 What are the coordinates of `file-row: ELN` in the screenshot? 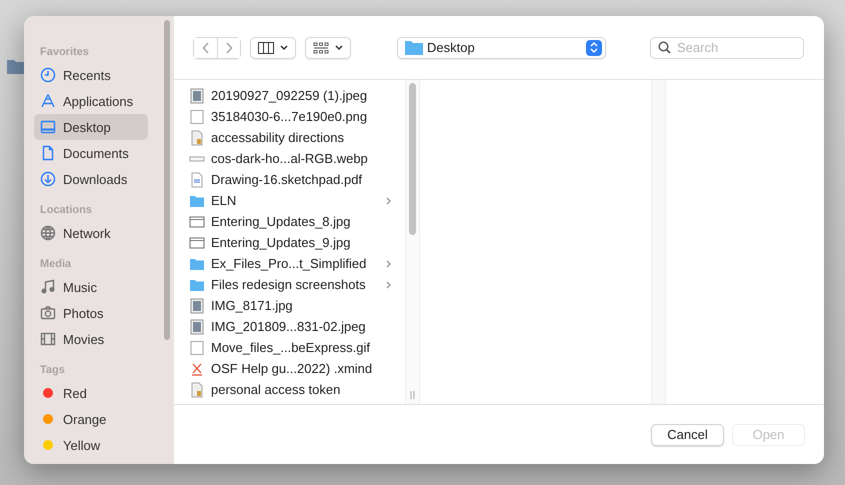 It's located at (289, 200).